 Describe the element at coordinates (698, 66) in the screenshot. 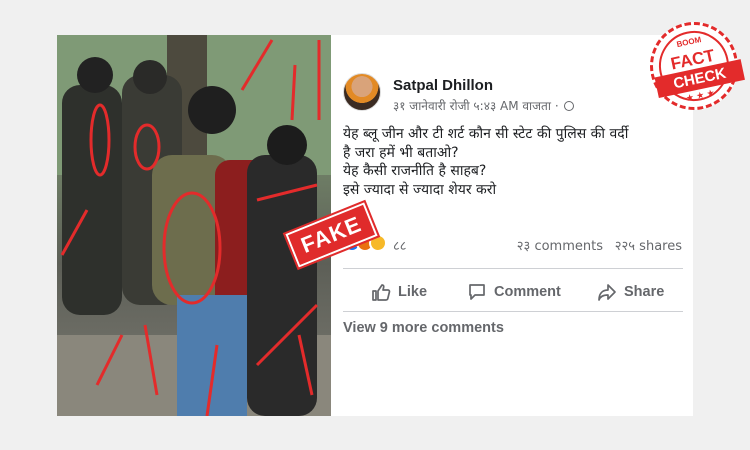

I see `badge-ring: BOOM FACT CHECK ★ ★ ★` at that location.